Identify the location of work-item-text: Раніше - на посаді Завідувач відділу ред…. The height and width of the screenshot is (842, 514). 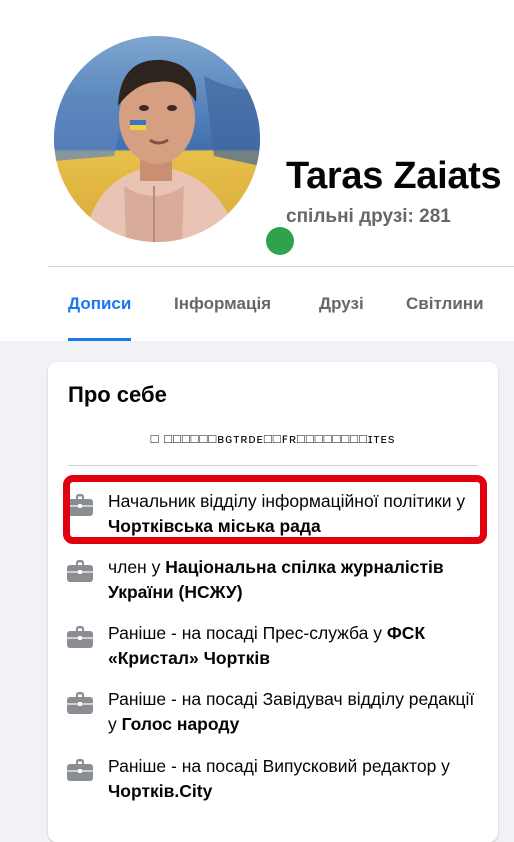
(297, 712).